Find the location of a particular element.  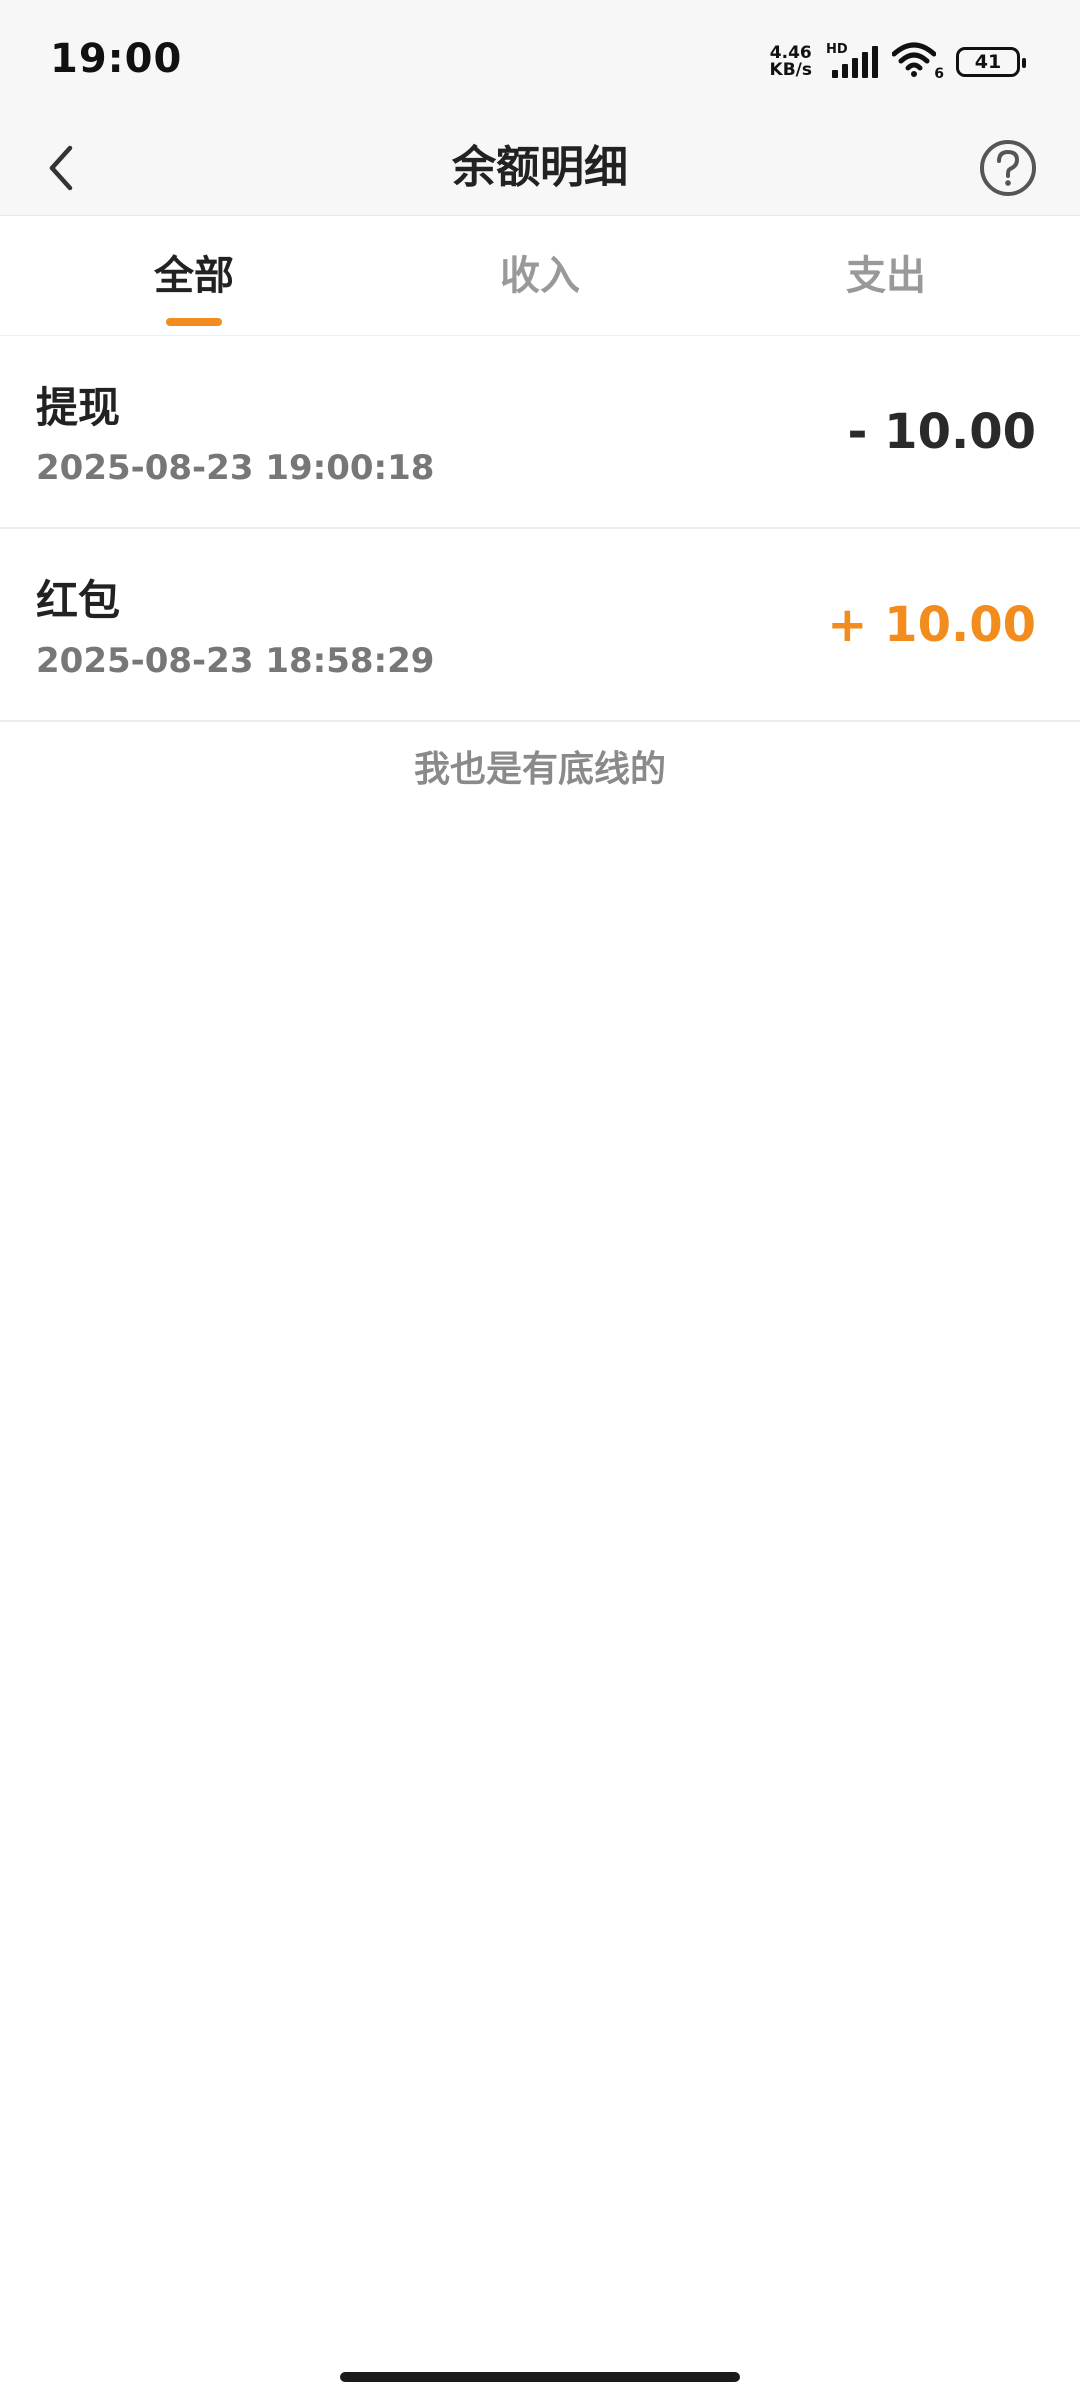

wifi-6-label: 6 is located at coordinates (939, 74).